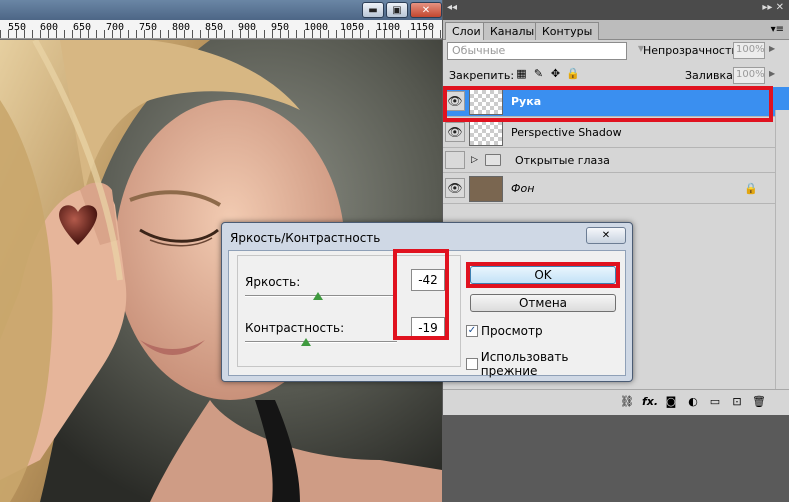 The width and height of the screenshot is (789, 502). I want to click on layer-name: Фон, so click(523, 188).